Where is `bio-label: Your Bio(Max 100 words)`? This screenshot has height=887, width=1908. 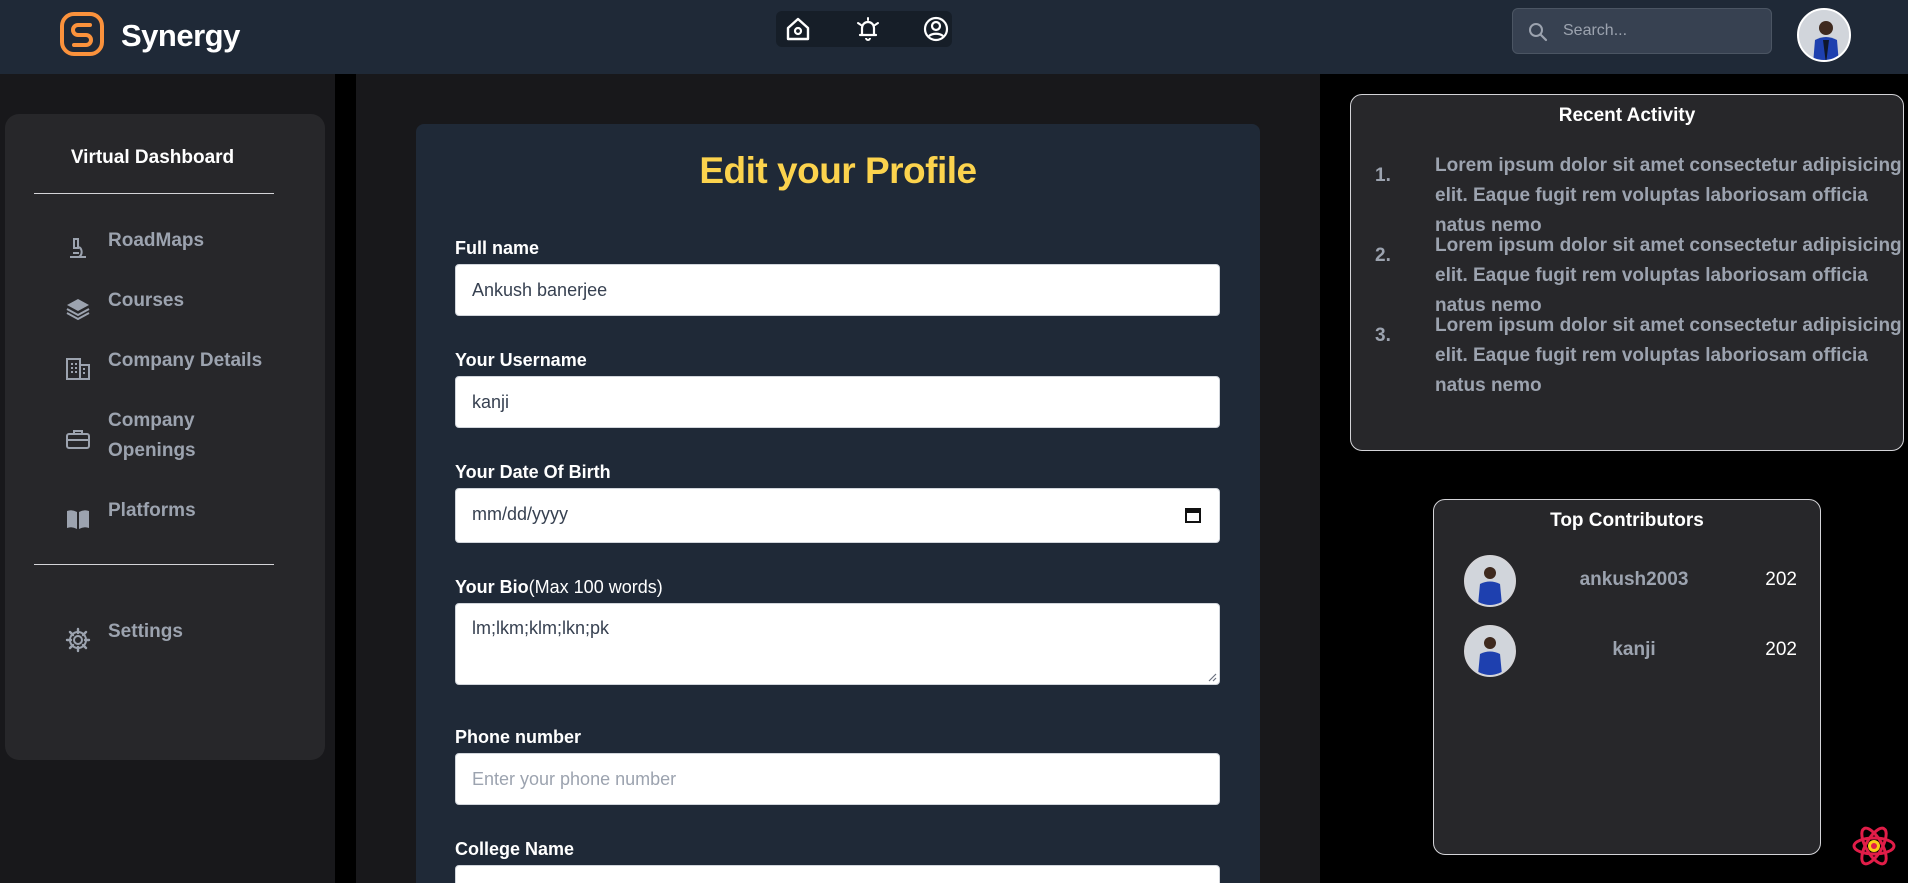 bio-label: Your Bio(Max 100 words) is located at coordinates (559, 587).